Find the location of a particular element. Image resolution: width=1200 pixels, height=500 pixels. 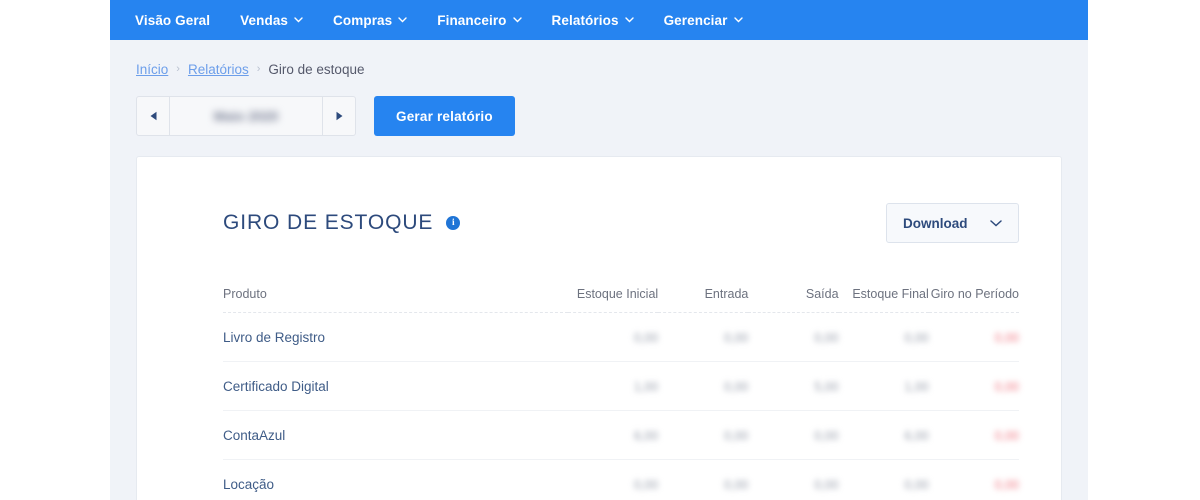

breadcrumb-item-relatorios: Relatórios is located at coordinates (218, 69).